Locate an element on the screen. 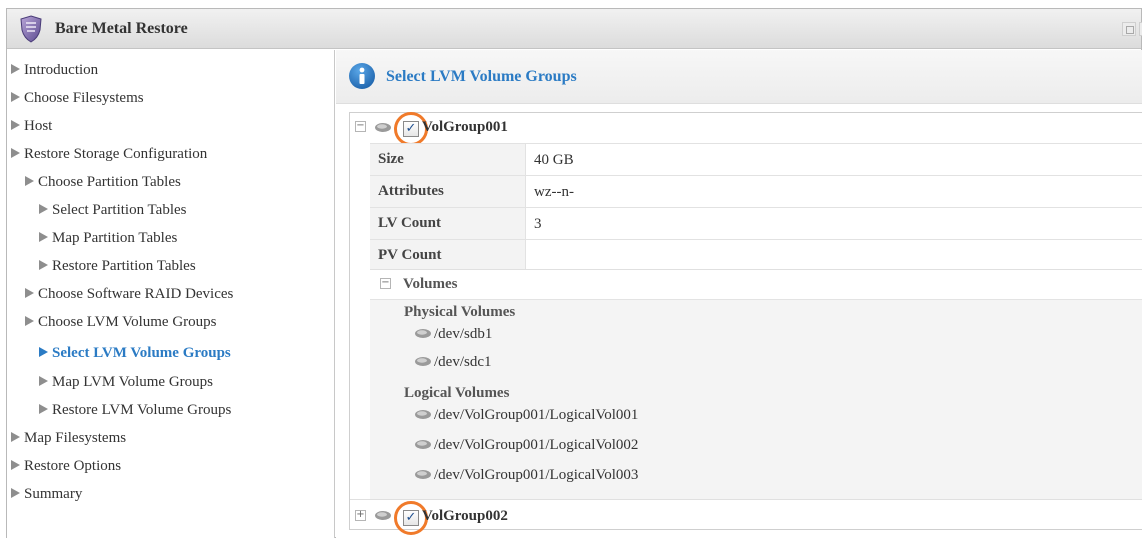  sidebar-item-choose-lvm-volume-groups: Choose LVM Volume Groups is located at coordinates (121, 322).